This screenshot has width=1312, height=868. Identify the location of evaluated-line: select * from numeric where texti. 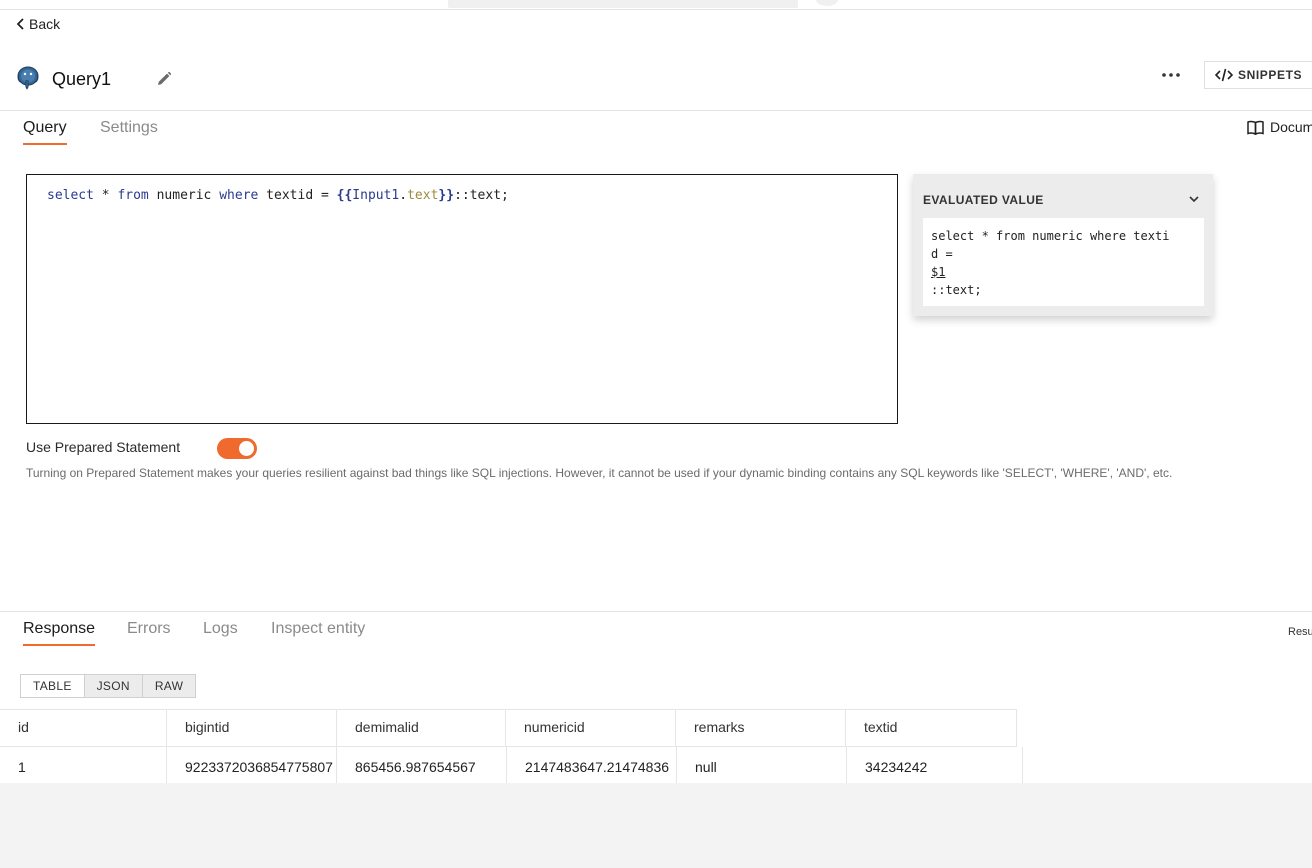
(1050, 236).